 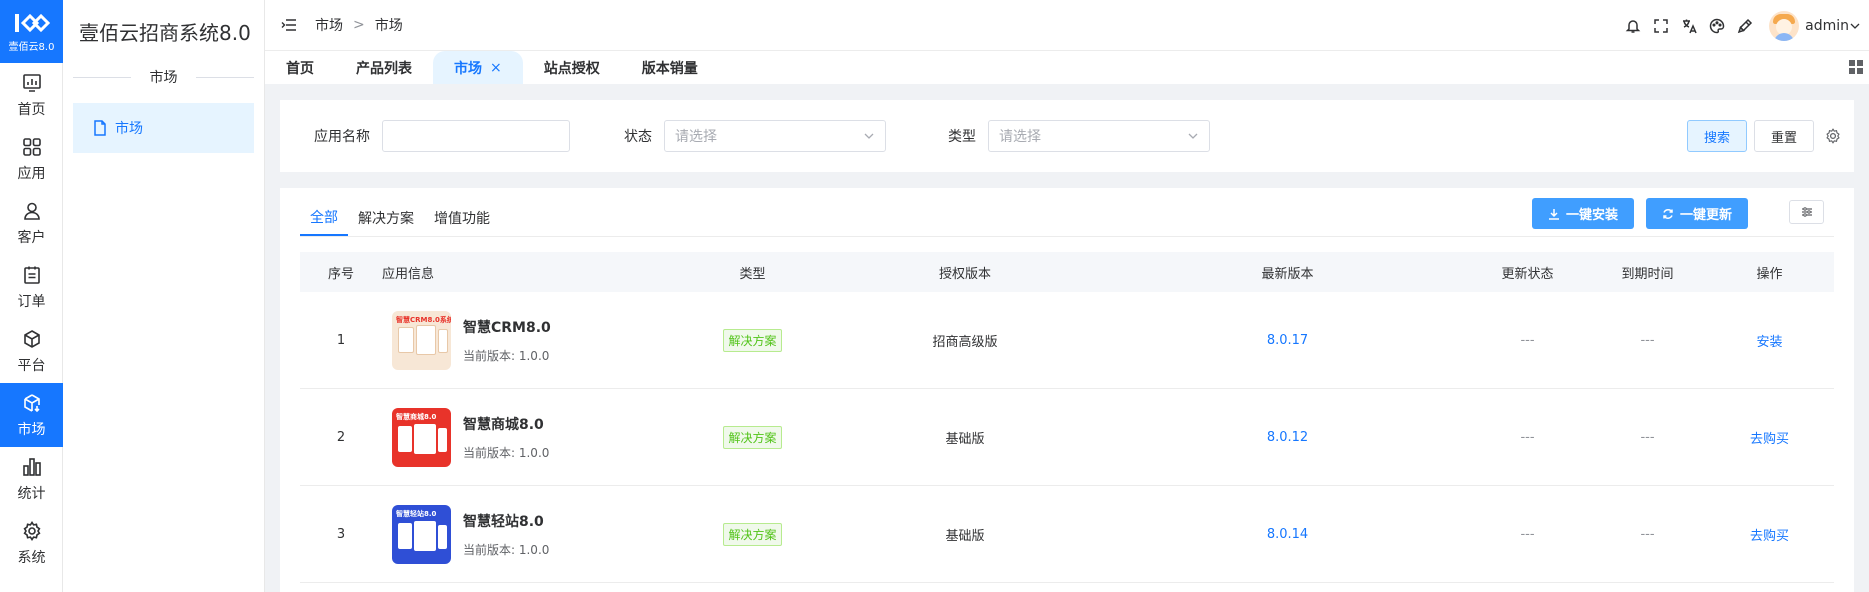 I want to click on page-tabs: 首页 产品列表 市场 × 站点授权 版本销量, so click(x=1067, y=67).